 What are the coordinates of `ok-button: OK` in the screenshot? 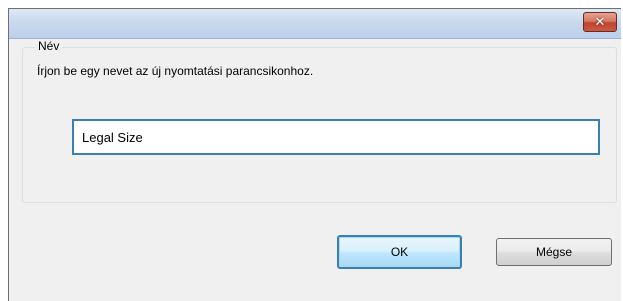 It's located at (399, 252).